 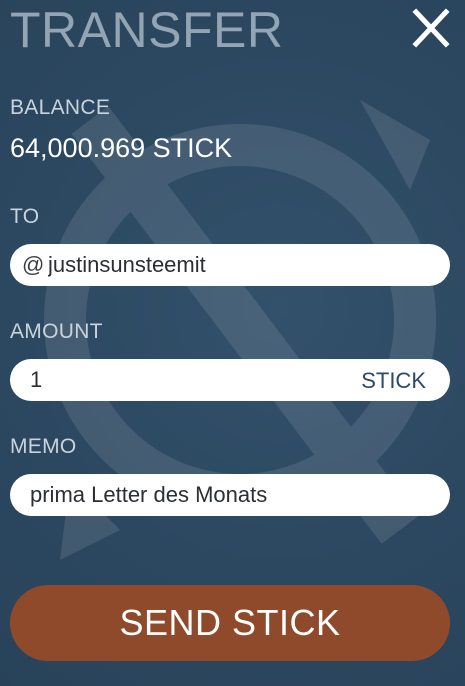 I want to click on send-button: SEND STICK, so click(x=230, y=623).